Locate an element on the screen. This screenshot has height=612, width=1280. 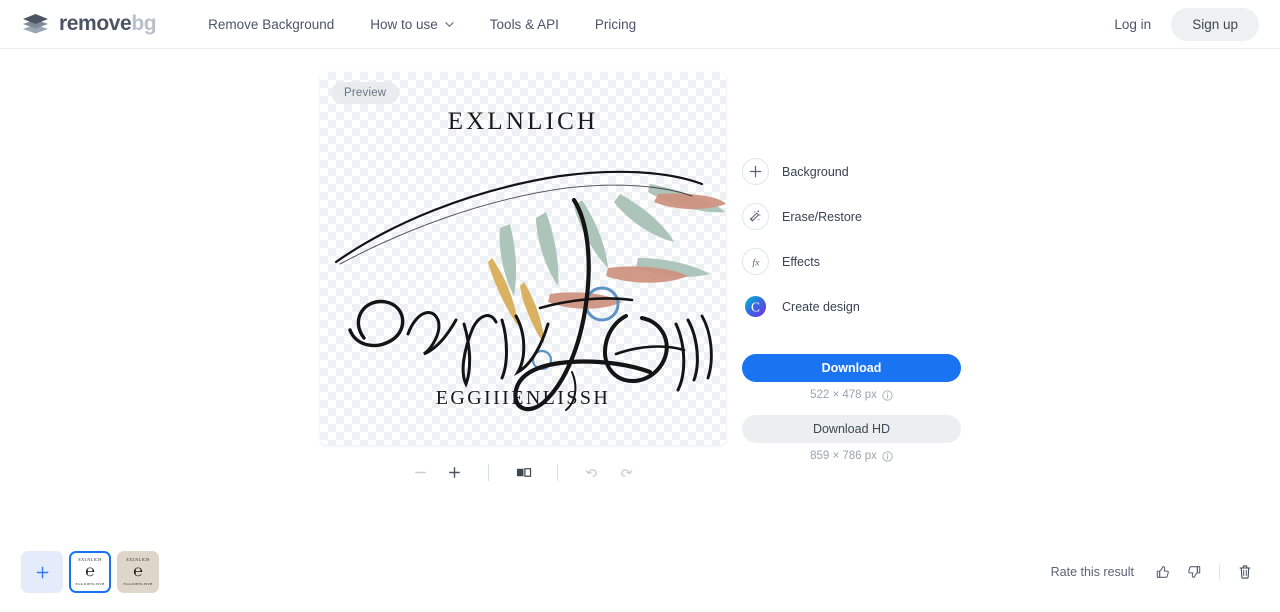
tool-label: Background is located at coordinates (815, 171).